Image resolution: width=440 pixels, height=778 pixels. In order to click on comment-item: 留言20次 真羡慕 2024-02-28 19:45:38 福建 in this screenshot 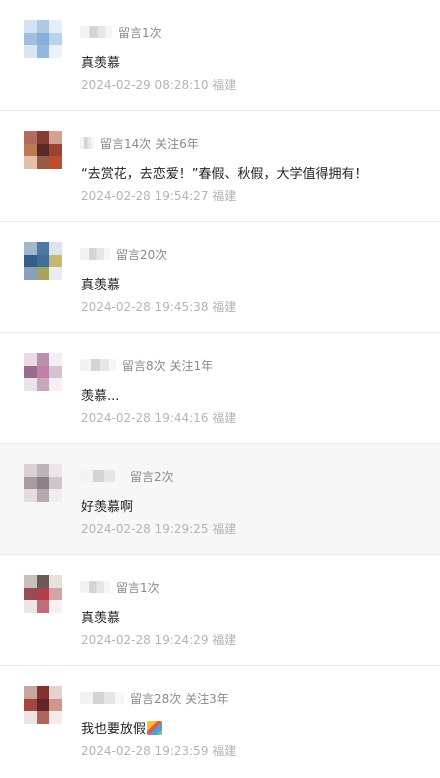, I will do `click(220, 277)`.